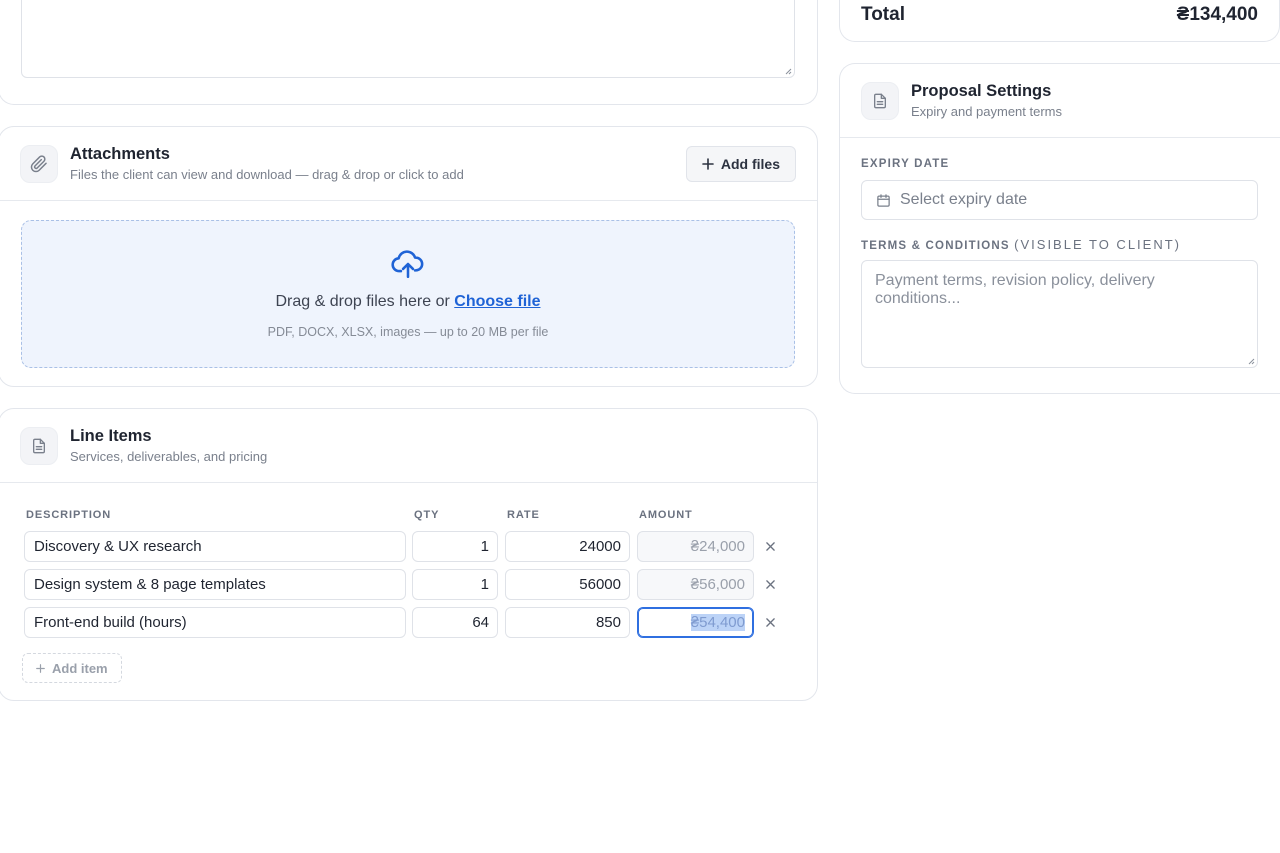 The height and width of the screenshot is (853, 1280). I want to click on line-item-rate-input: 850, so click(567, 622).